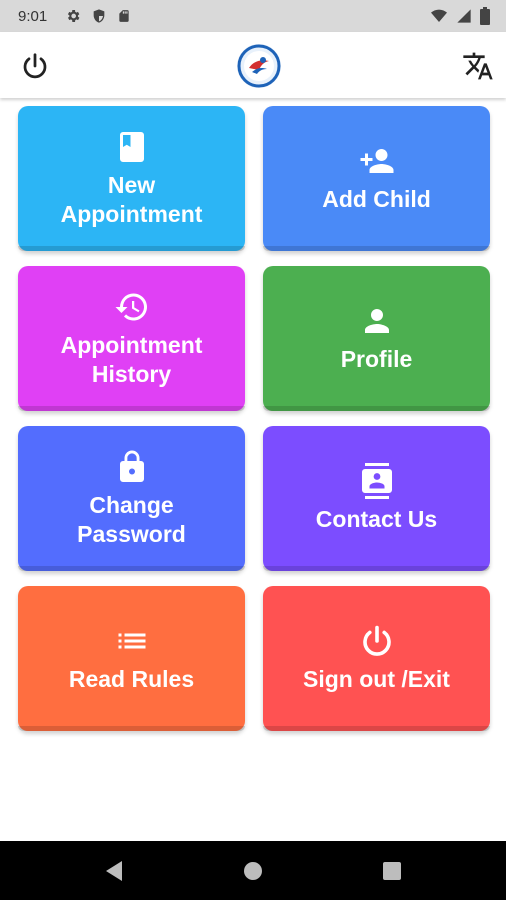  What do you see at coordinates (376, 359) in the screenshot?
I see `tile-label: Profile` at bounding box center [376, 359].